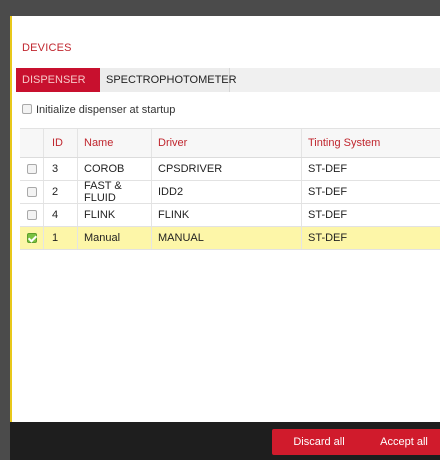 The height and width of the screenshot is (460, 440). Describe the element at coordinates (227, 143) in the screenshot. I see `header-driver: Driver` at that location.